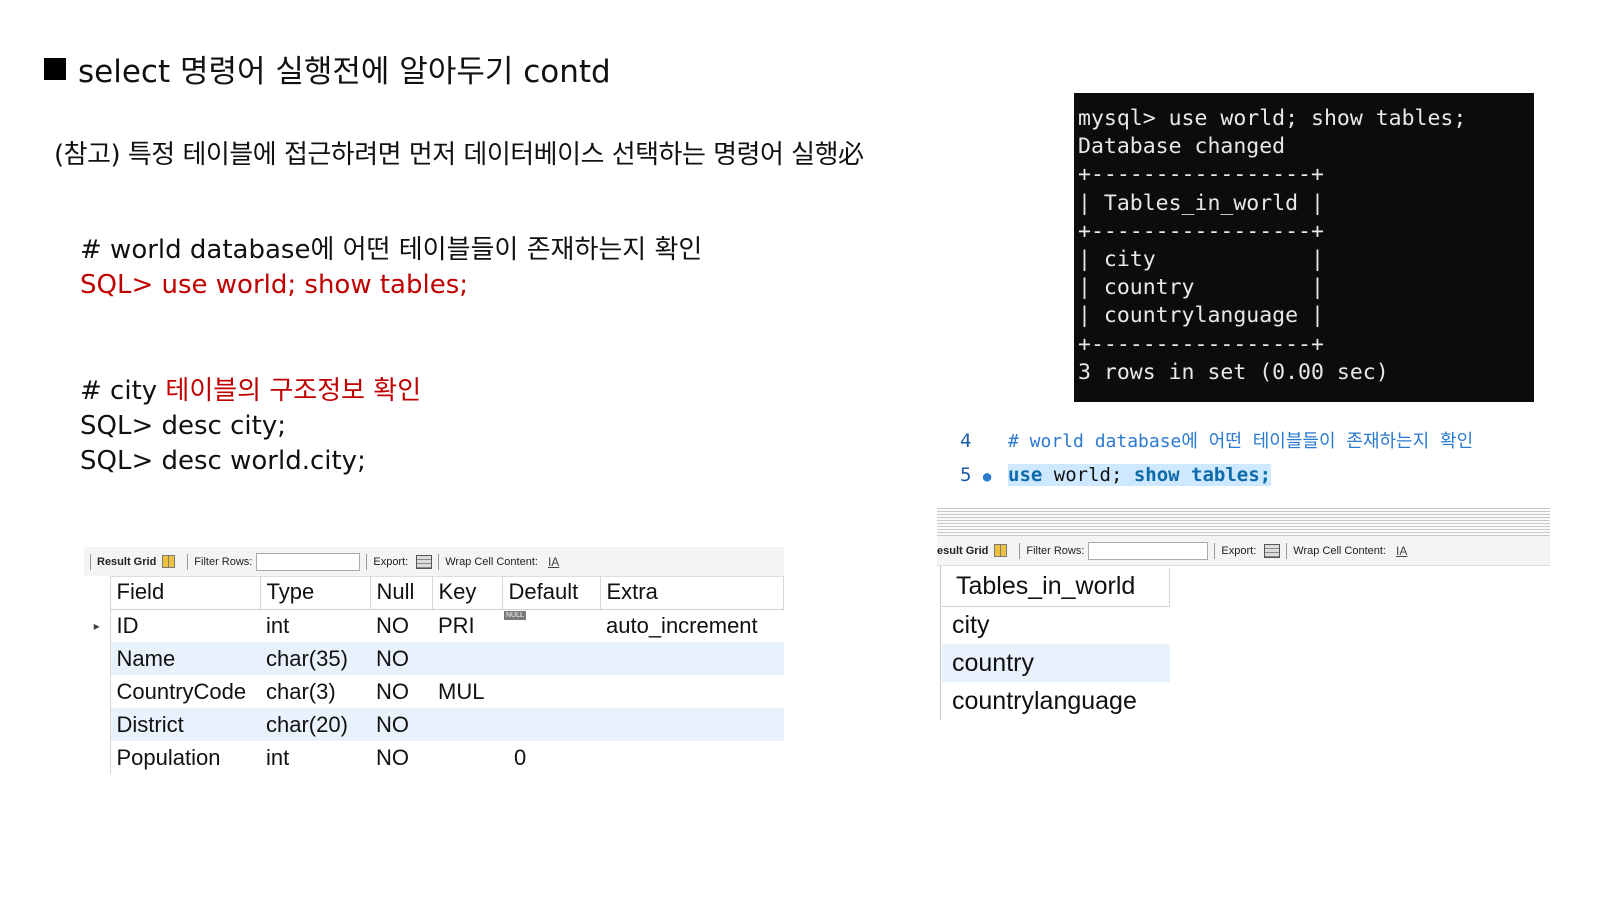 The width and height of the screenshot is (1600, 900). I want to click on cell-table-name: countrylanguage, so click(1056, 701).